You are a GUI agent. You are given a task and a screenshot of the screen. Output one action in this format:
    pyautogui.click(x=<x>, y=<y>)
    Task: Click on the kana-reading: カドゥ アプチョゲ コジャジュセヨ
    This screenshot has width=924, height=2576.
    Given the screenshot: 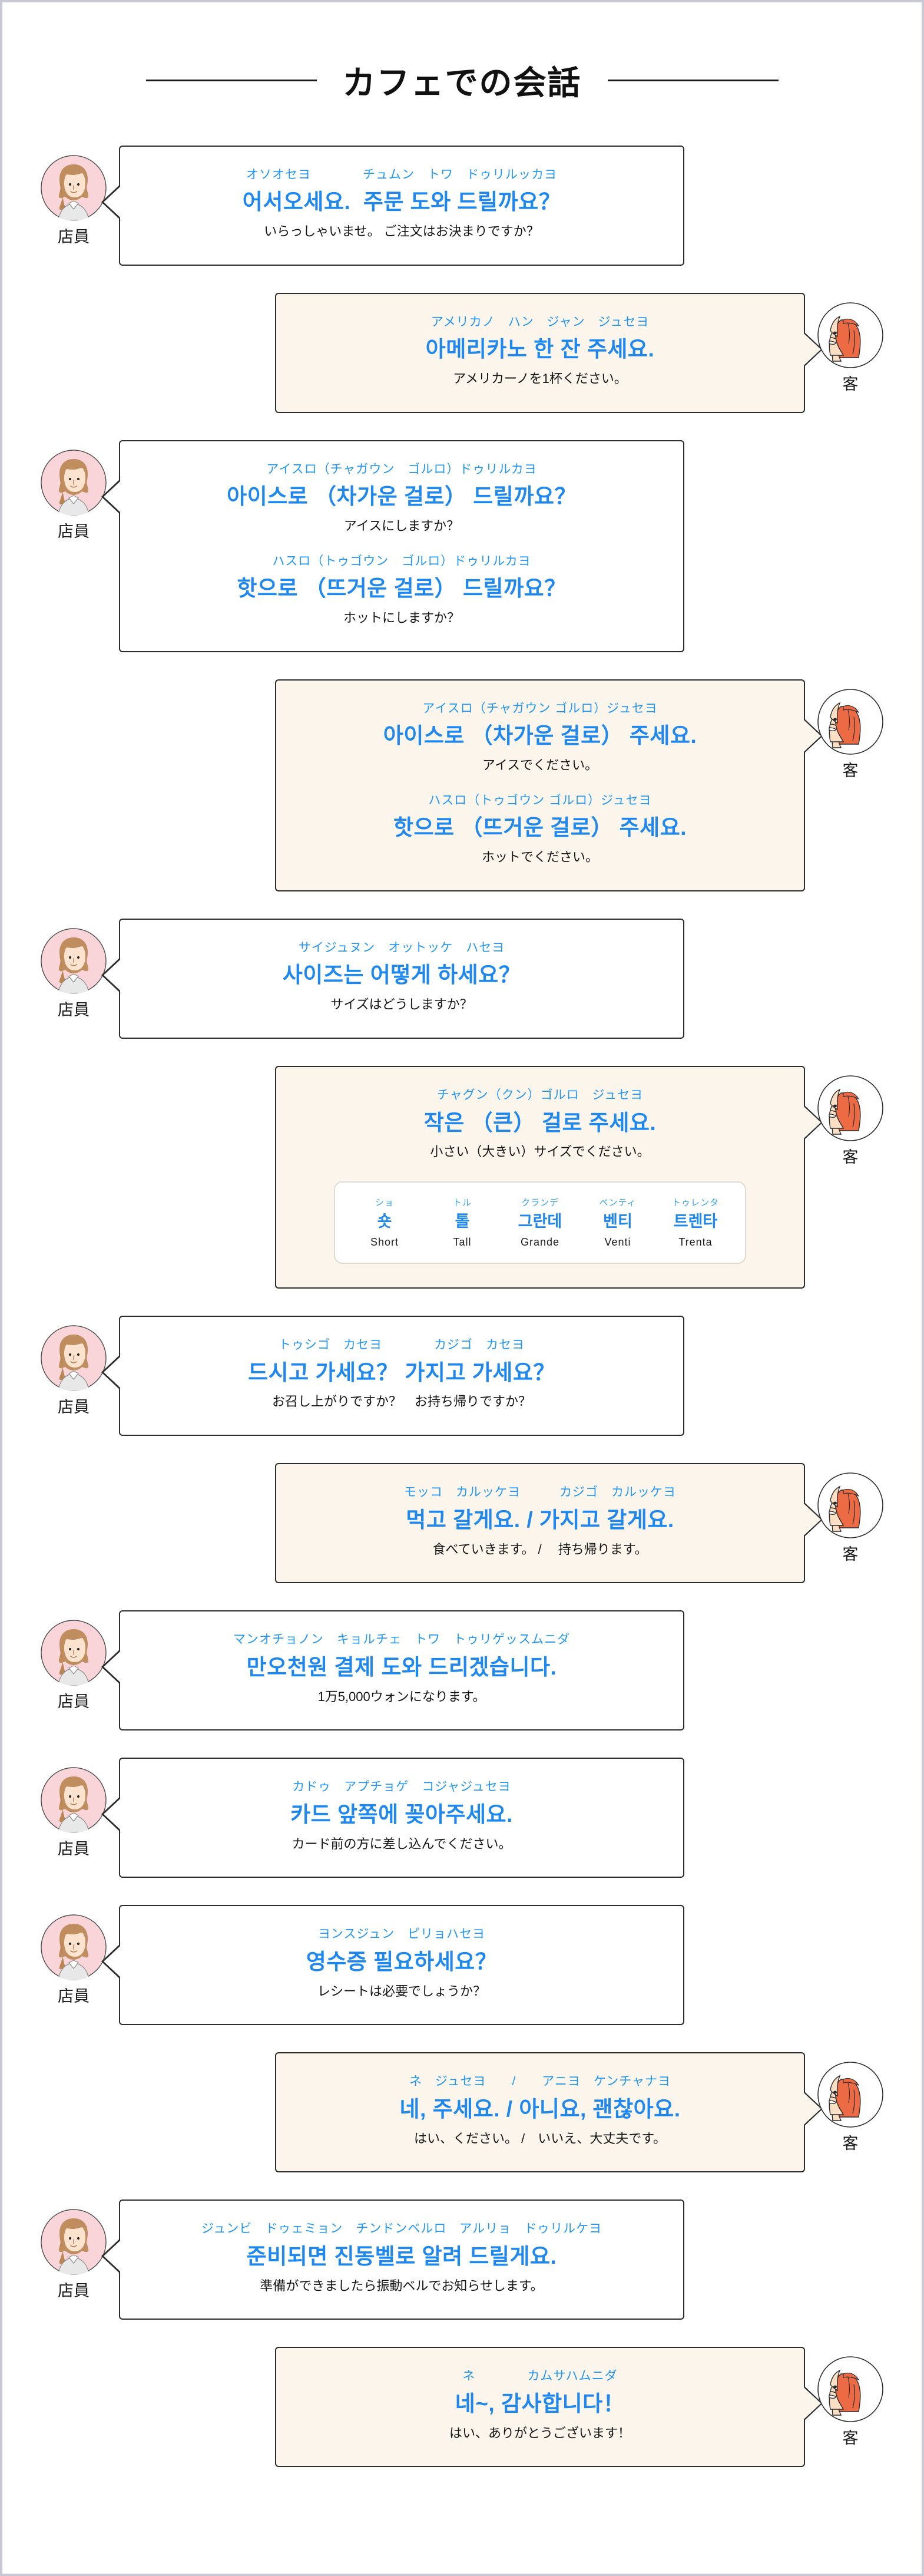 What is the action you would take?
    pyautogui.click(x=401, y=1787)
    